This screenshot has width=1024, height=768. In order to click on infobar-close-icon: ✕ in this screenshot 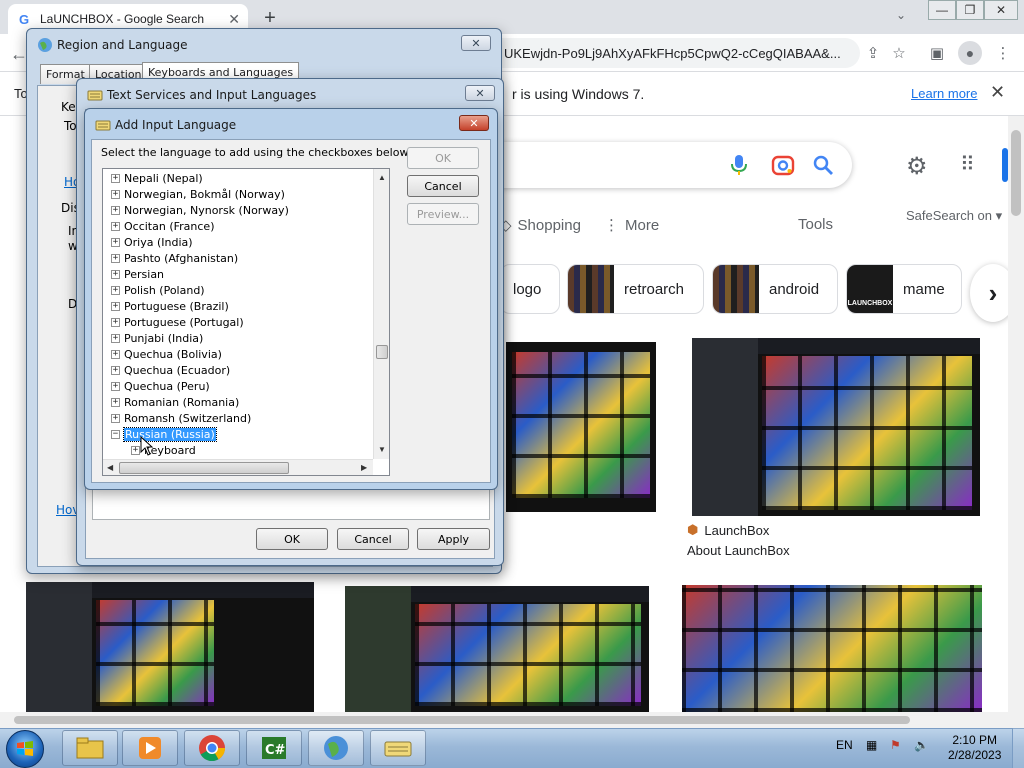, I will do `click(997, 92)`.